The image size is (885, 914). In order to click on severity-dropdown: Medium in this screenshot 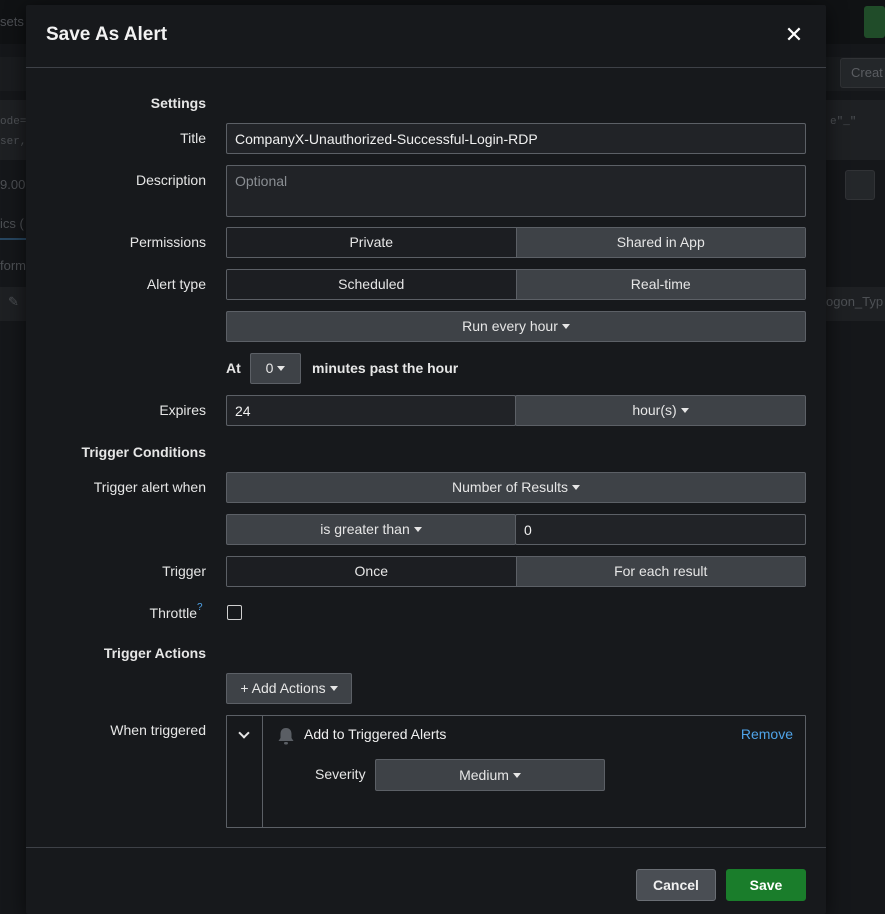, I will do `click(490, 775)`.